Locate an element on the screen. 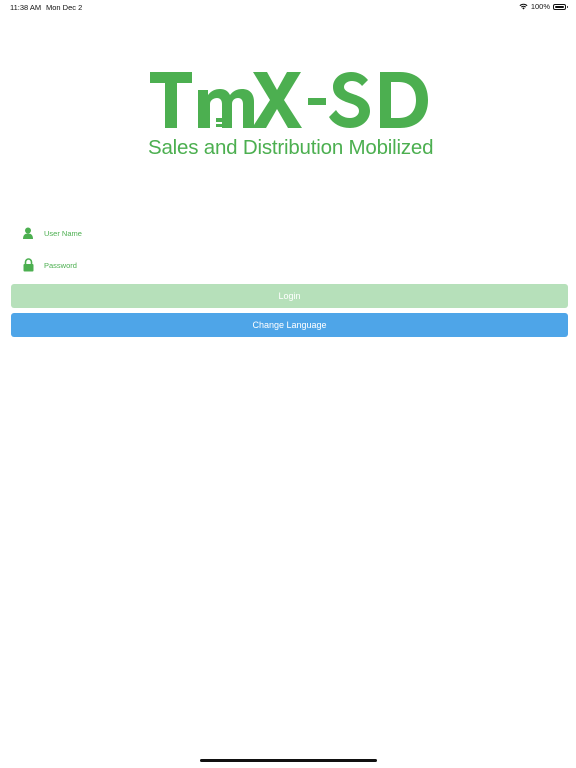  logo-tagline: Sales and Distribution Mobilized is located at coordinates (291, 147).